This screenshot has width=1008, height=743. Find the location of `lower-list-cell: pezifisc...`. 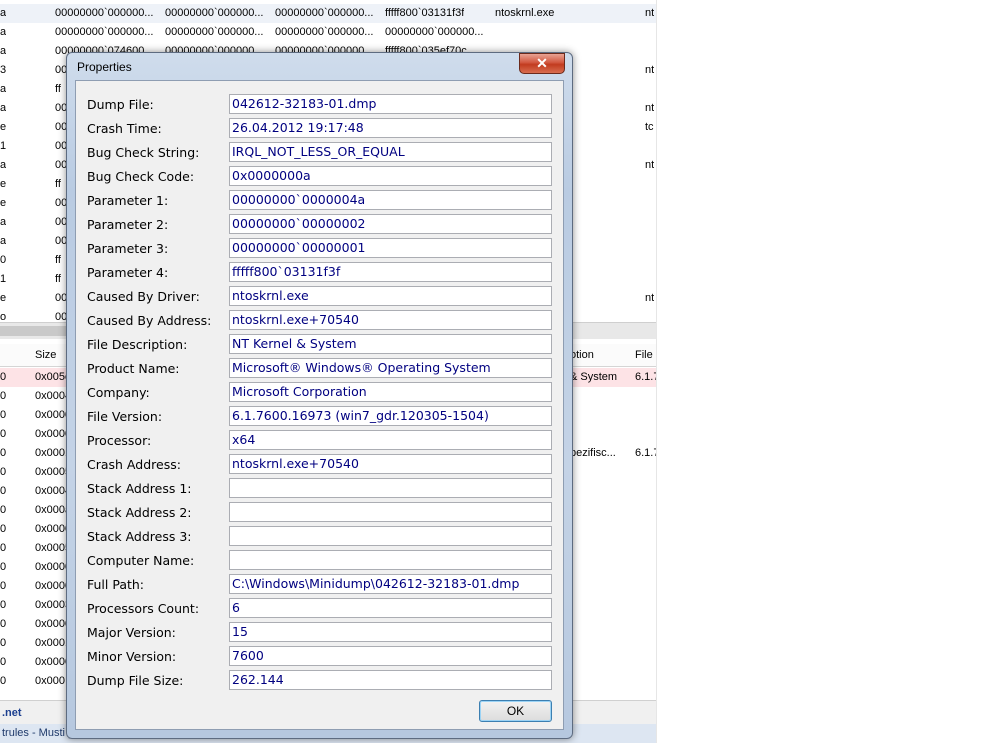

lower-list-cell: pezifisc... is located at coordinates (593, 453).